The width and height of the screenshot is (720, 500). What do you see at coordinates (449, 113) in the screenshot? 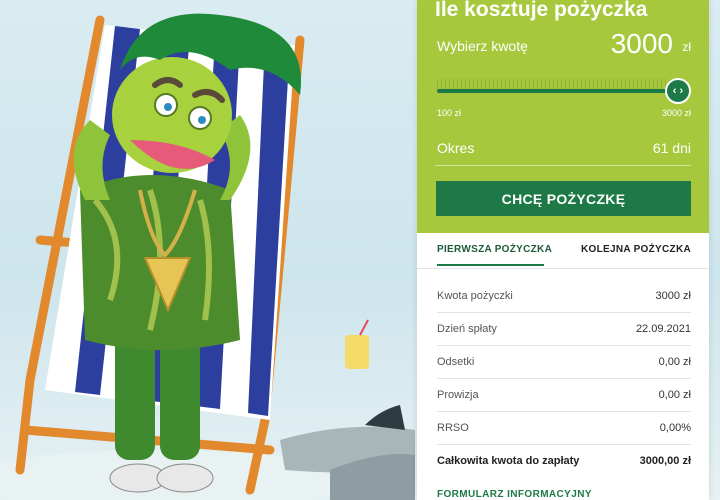
I see `slider-min-label: 100 zł` at bounding box center [449, 113].